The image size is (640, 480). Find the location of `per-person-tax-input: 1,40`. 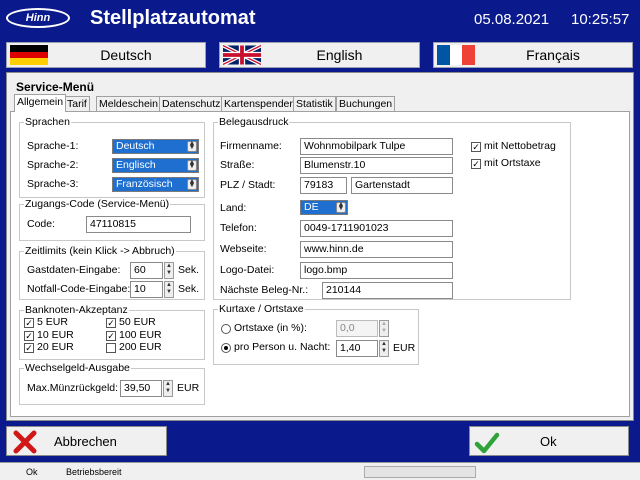

per-person-tax-input: 1,40 is located at coordinates (357, 348).